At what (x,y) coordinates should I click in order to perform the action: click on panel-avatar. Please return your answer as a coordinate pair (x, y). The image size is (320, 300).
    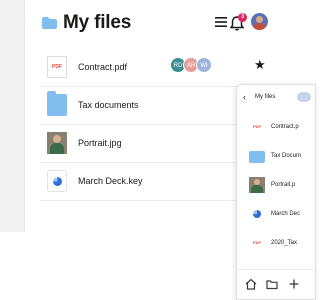
    Looking at the image, I should click on (304, 97).